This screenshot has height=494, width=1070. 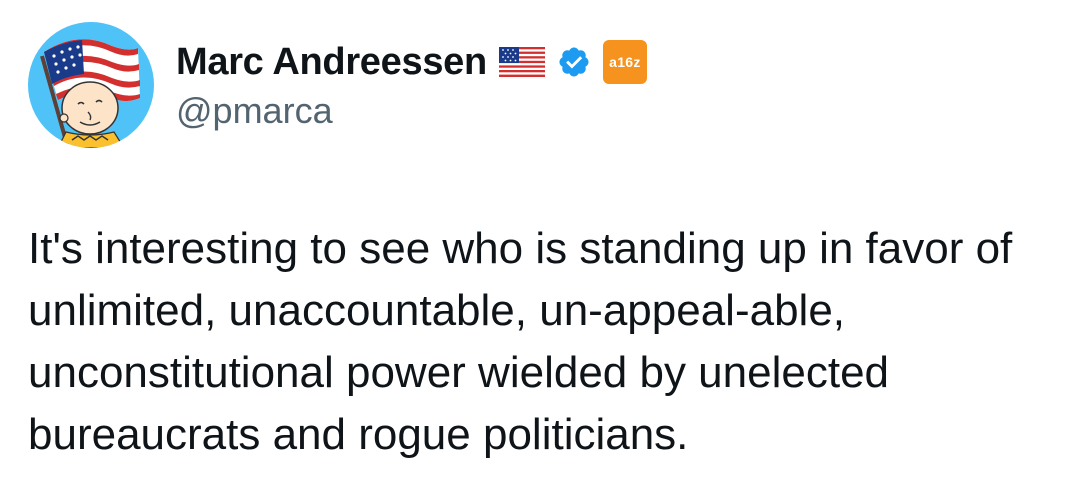 I want to click on flag-usa-icon, so click(x=521, y=62).